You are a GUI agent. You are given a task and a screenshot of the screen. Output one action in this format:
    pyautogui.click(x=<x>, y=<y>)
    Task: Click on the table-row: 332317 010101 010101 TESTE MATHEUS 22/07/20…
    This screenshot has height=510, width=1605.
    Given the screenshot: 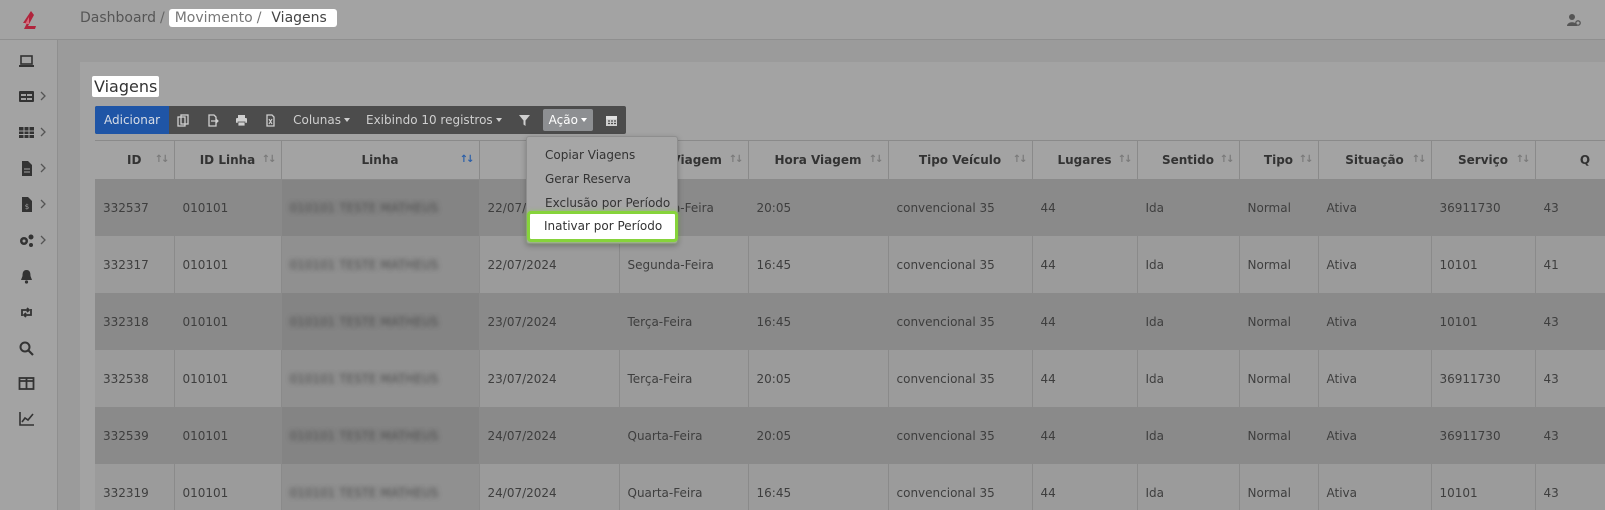 What is the action you would take?
    pyautogui.click(x=850, y=264)
    